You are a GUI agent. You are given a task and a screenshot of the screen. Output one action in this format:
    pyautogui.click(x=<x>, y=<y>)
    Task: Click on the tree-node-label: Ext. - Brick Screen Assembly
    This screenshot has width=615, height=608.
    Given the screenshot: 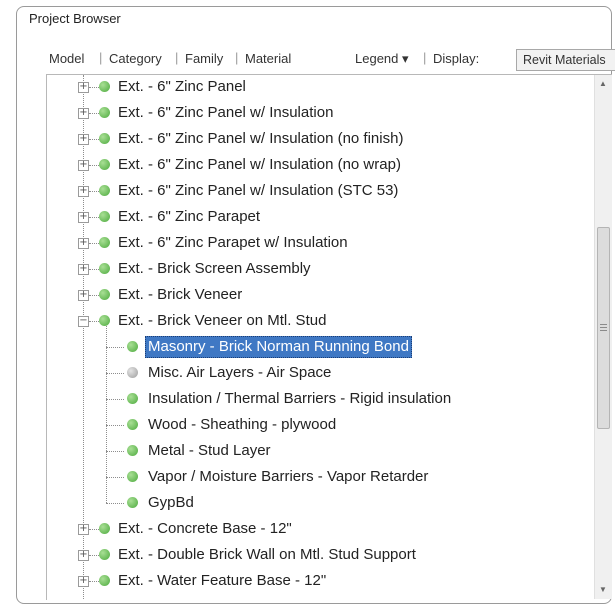 What is the action you would take?
    pyautogui.click(x=214, y=268)
    